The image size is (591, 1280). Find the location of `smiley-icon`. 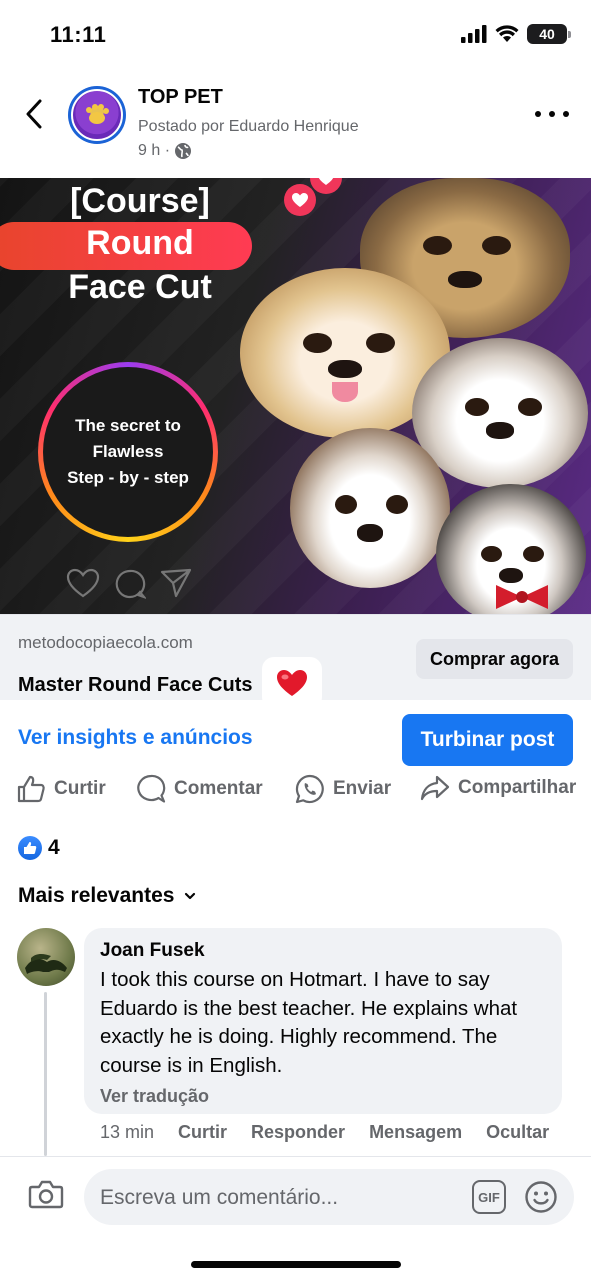

smiley-icon is located at coordinates (541, 1197).